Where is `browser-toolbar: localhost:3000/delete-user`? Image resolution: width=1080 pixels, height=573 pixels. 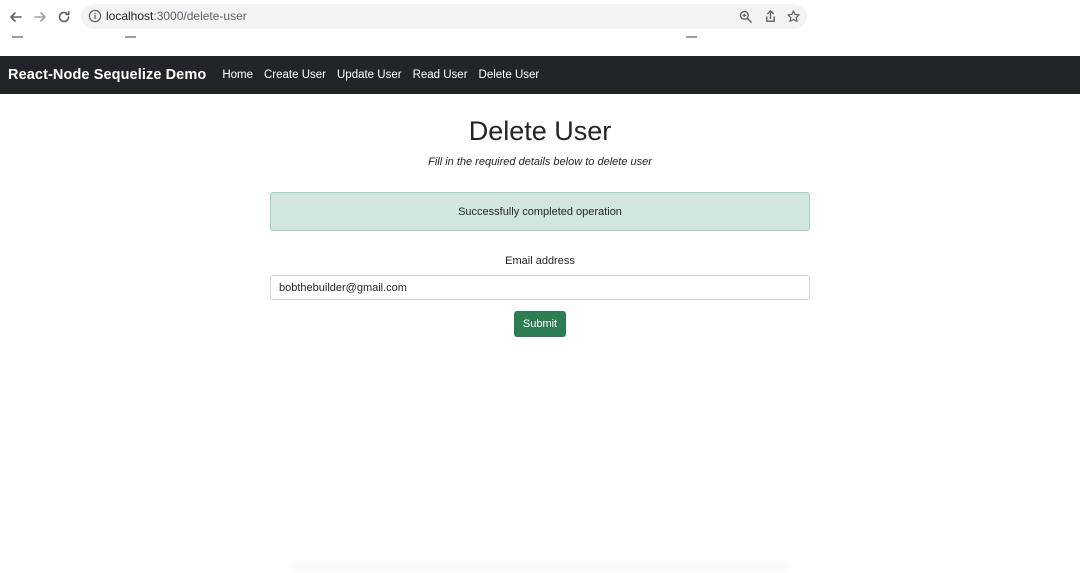
browser-toolbar: localhost:3000/delete-user is located at coordinates (540, 17).